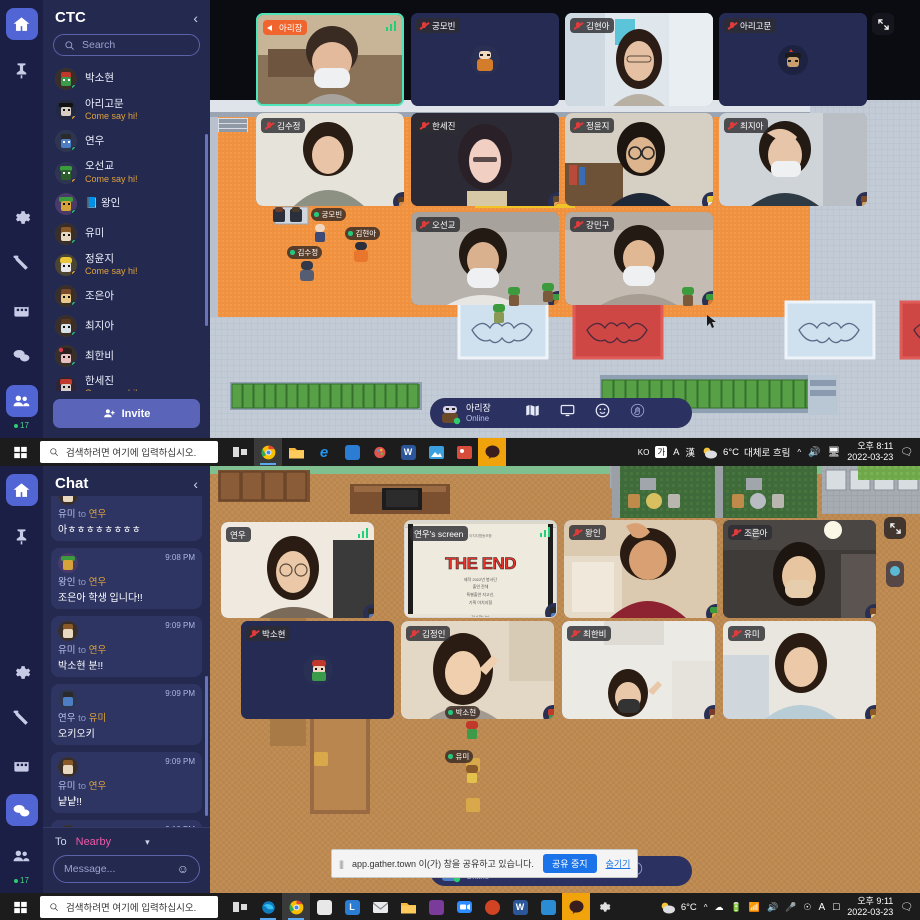 The image size is (920, 920). I want to click on list-item: 아리고문 Come say hi!, so click(126, 110).